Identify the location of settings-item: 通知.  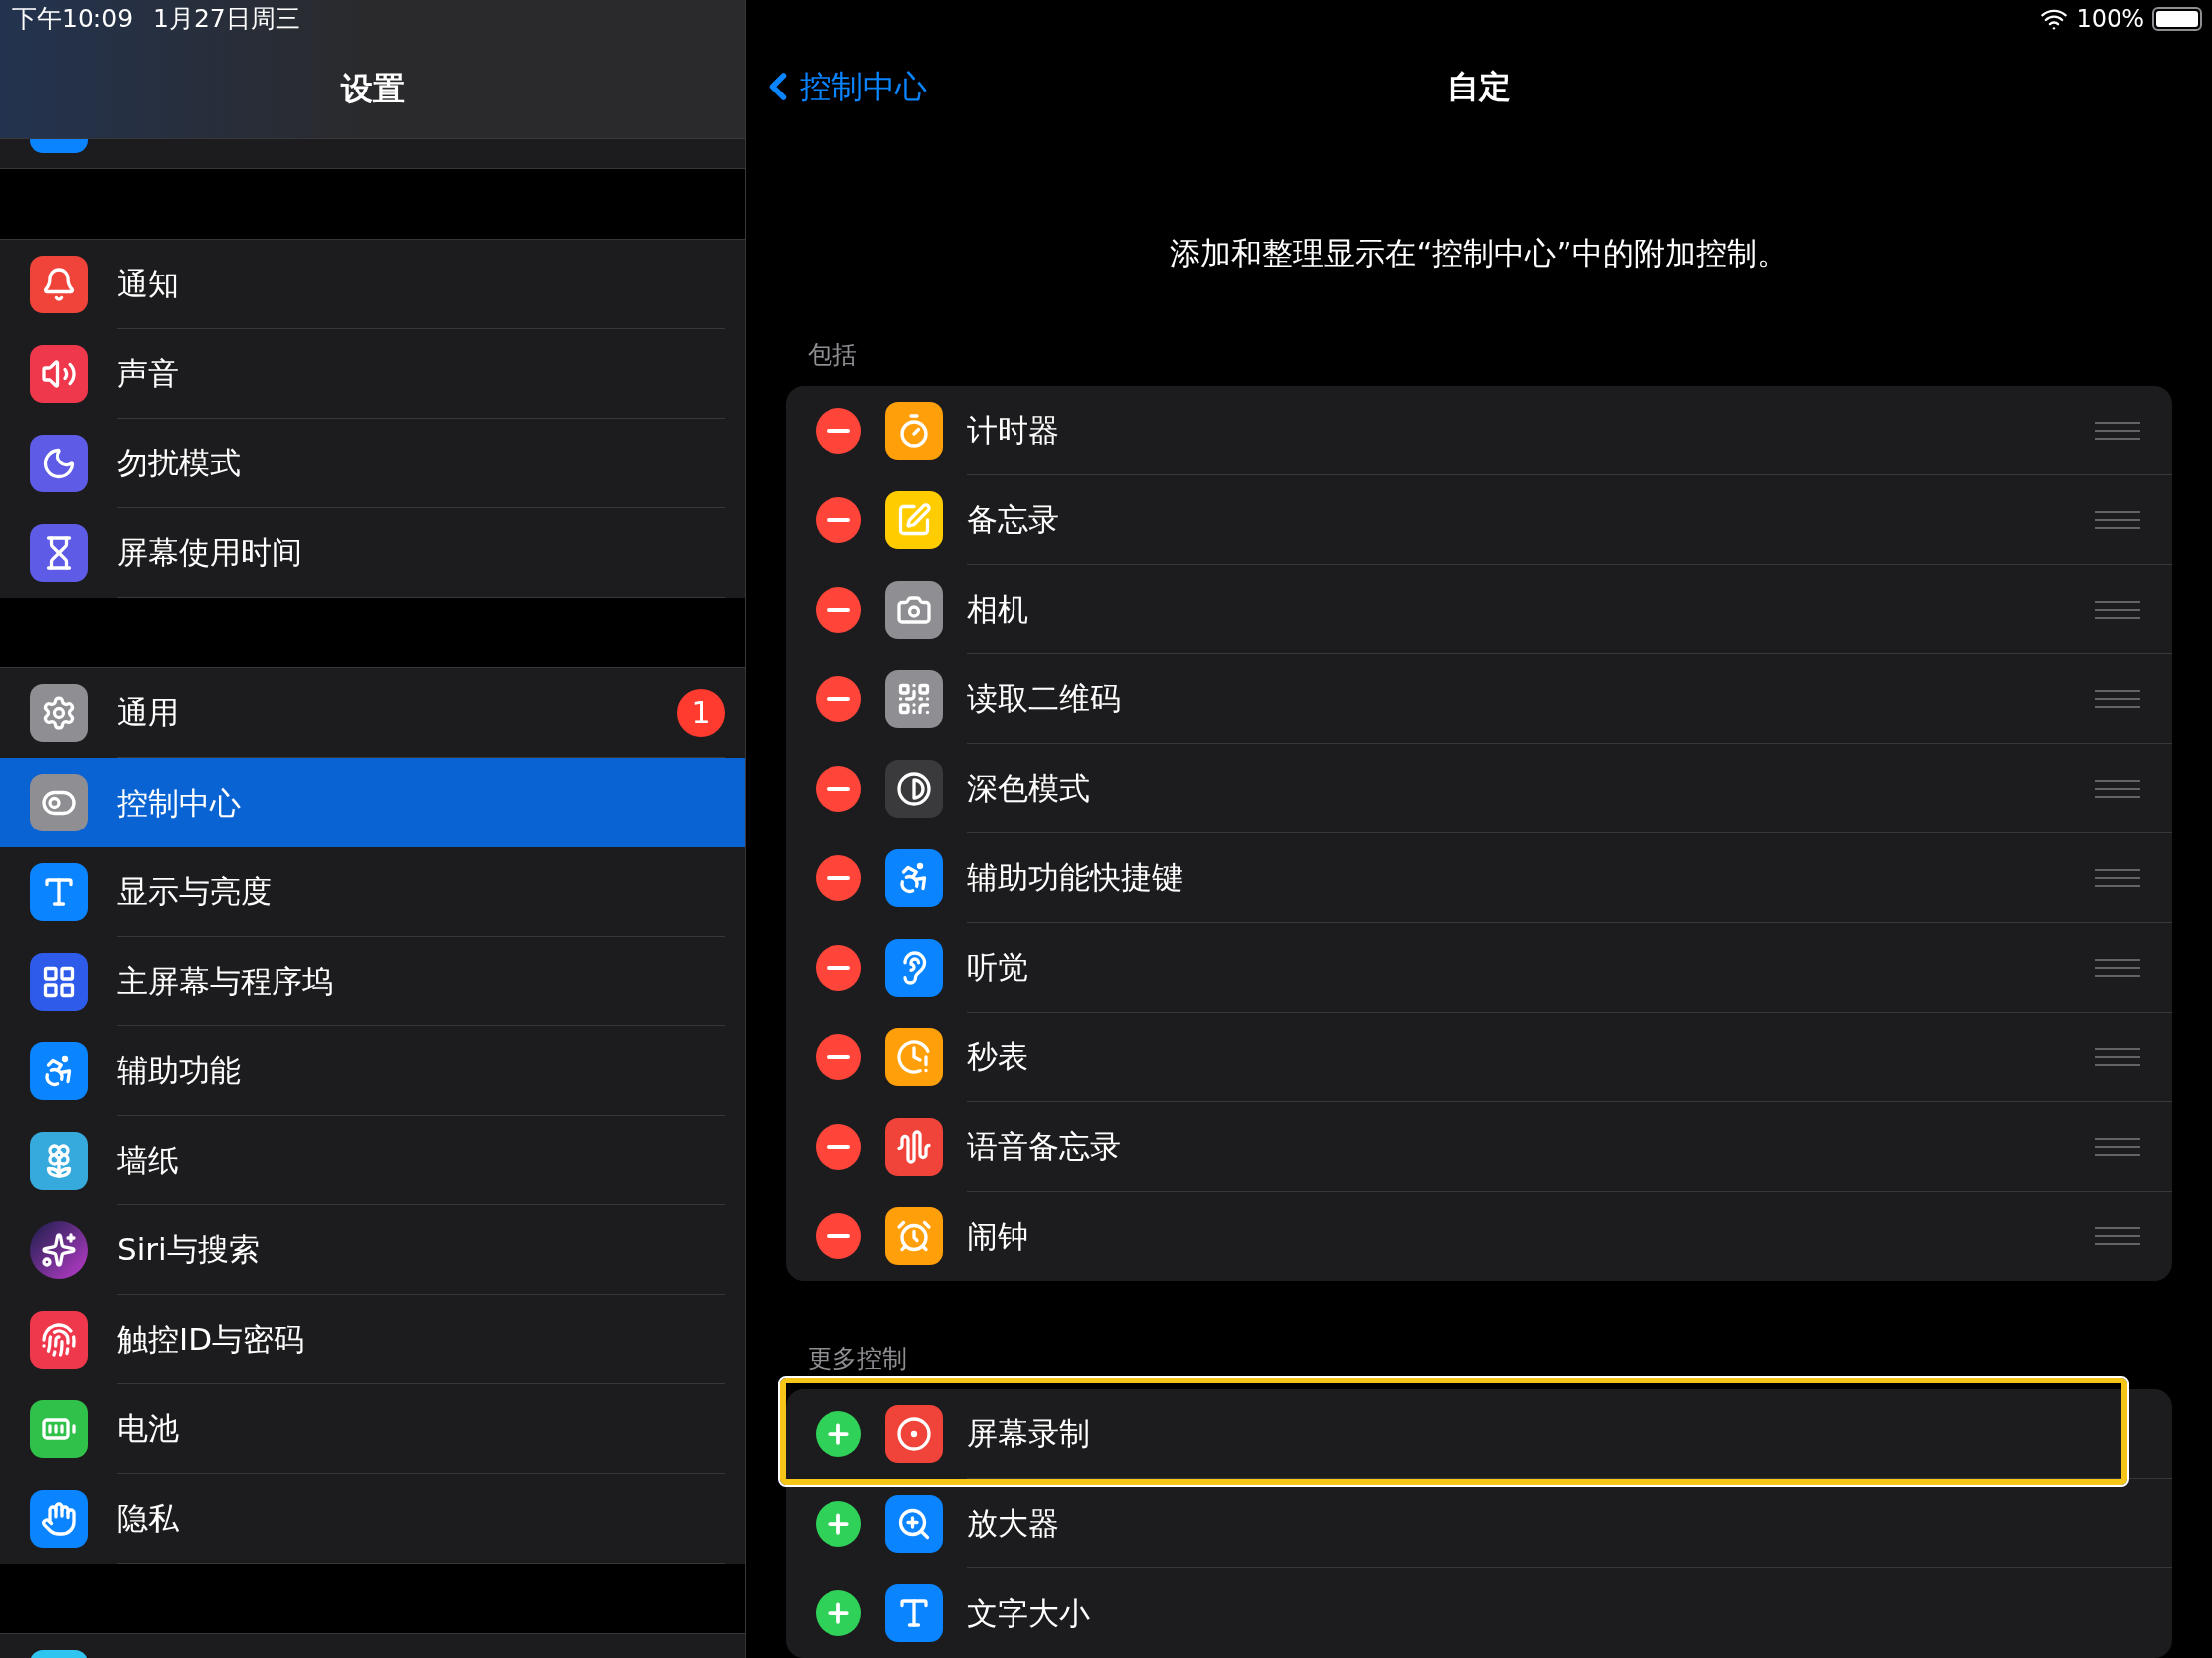
(372, 284).